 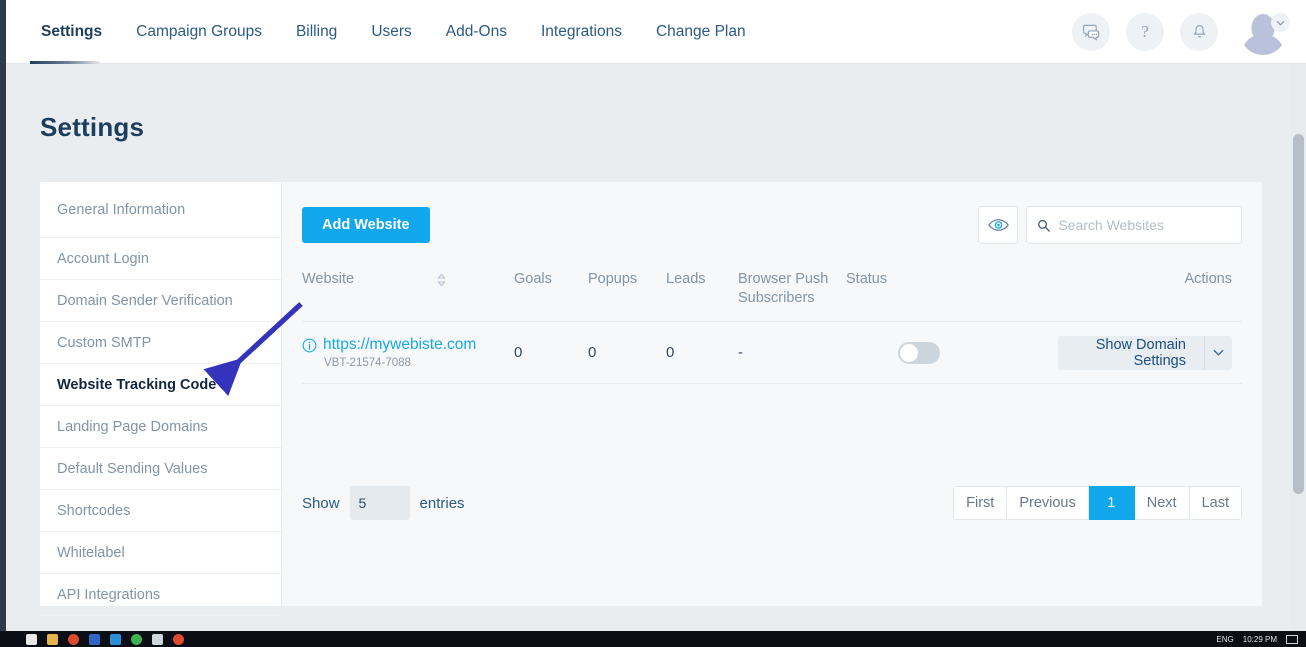 I want to click on sidebar-item-website-tracking-code: Website Tracking Code, so click(x=160, y=385).